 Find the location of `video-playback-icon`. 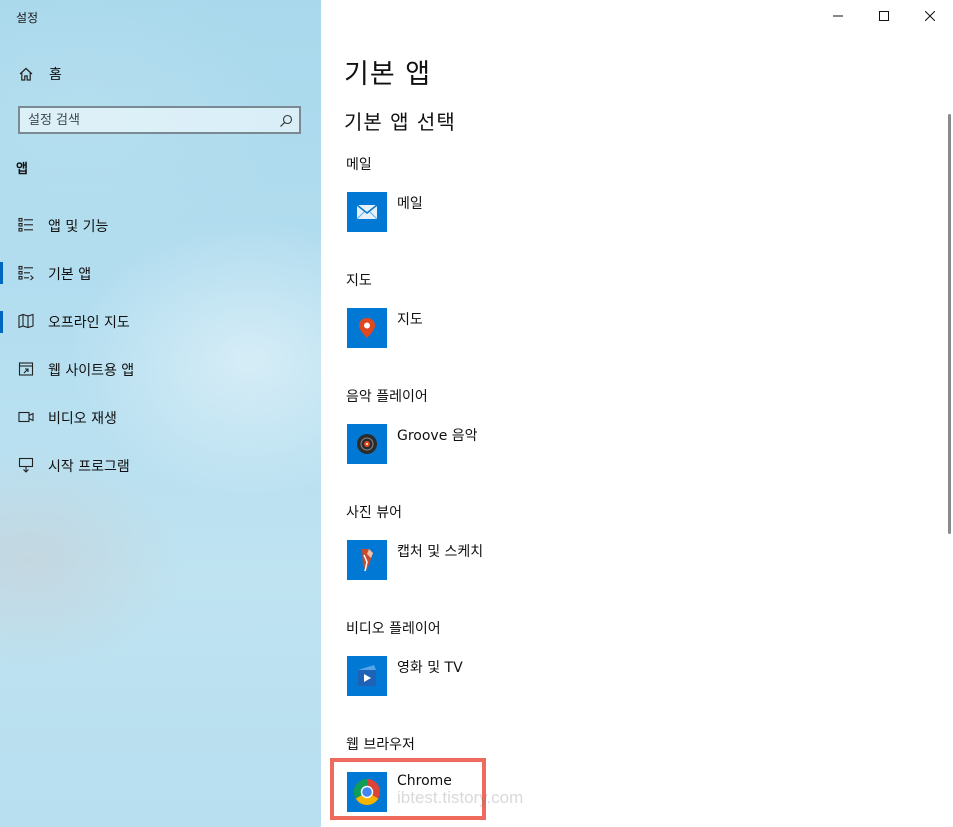

video-playback-icon is located at coordinates (26, 417).